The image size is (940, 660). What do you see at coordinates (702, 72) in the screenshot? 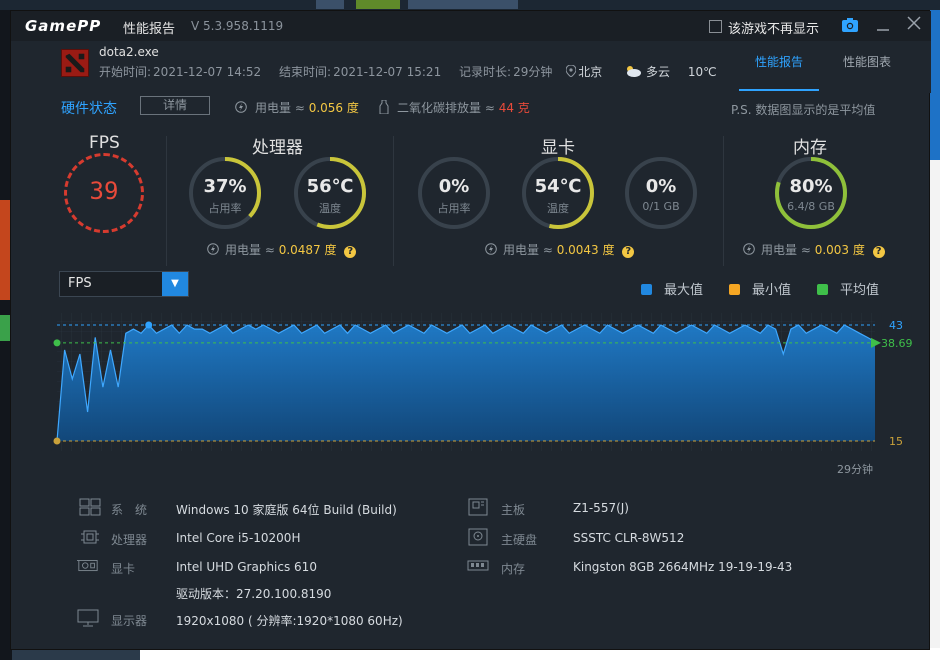
I see `temperature-text: 10℃` at bounding box center [702, 72].